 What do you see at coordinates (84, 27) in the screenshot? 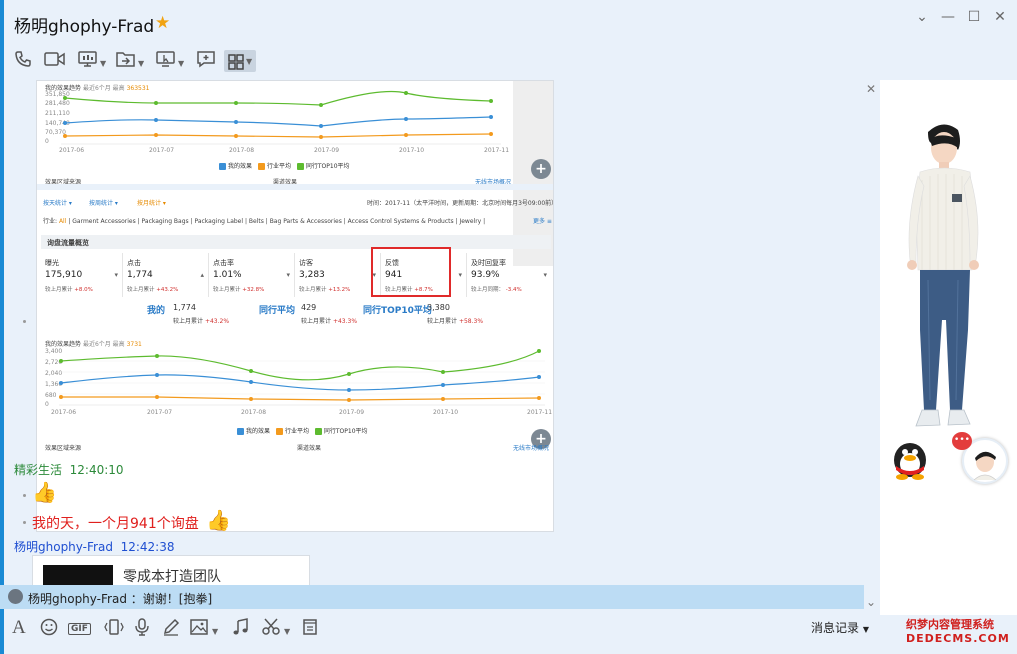
I see `chat-title: 杨明ghophy-Frad` at bounding box center [84, 27].